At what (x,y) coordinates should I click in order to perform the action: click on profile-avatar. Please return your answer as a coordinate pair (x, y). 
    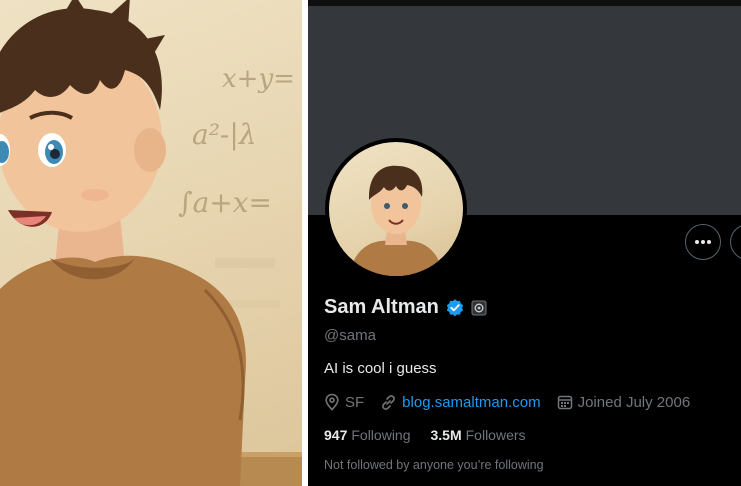
    Looking at the image, I should click on (396, 209).